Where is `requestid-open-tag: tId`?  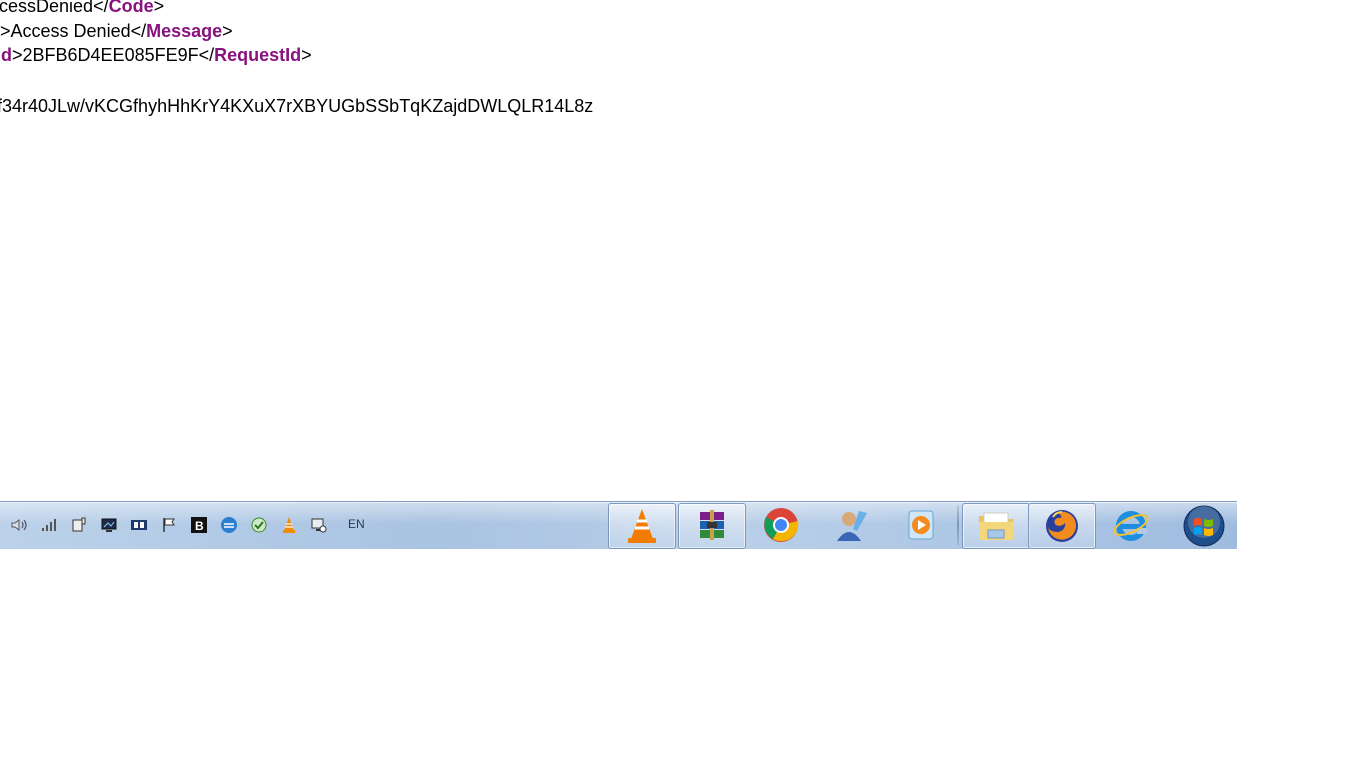 requestid-open-tag: tId is located at coordinates (6, 55).